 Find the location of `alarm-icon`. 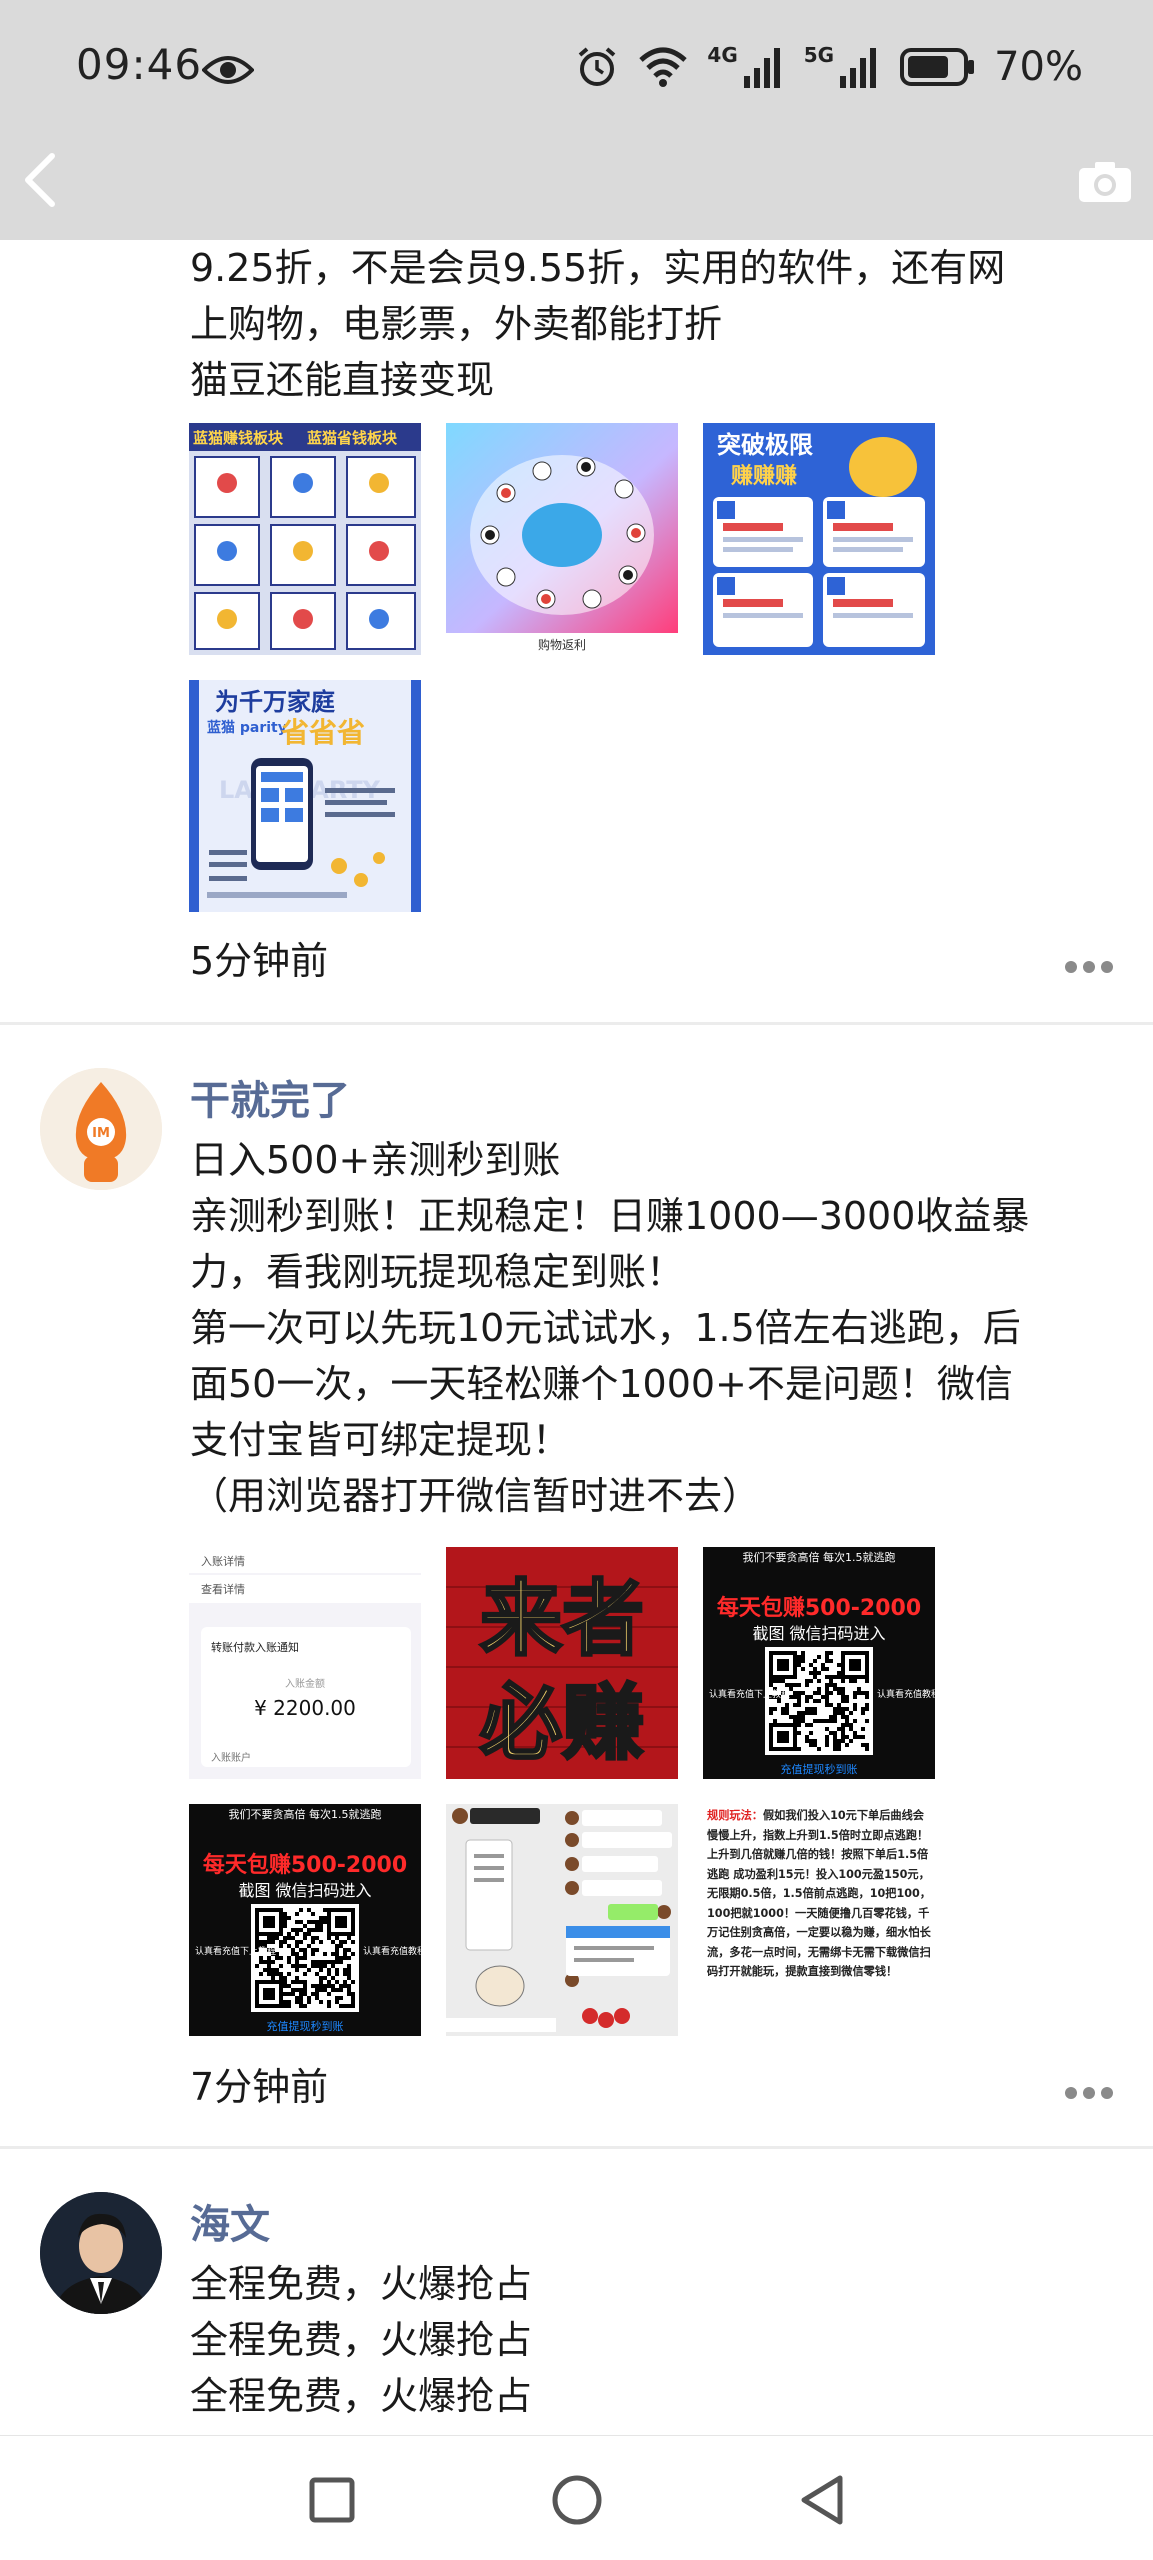

alarm-icon is located at coordinates (597, 66).